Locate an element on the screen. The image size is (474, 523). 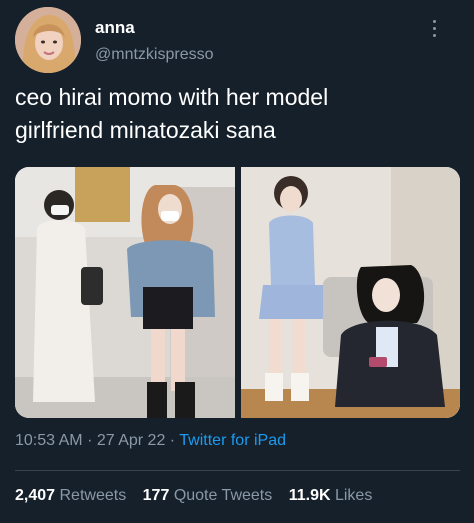
avatar-image is located at coordinates (48, 40).